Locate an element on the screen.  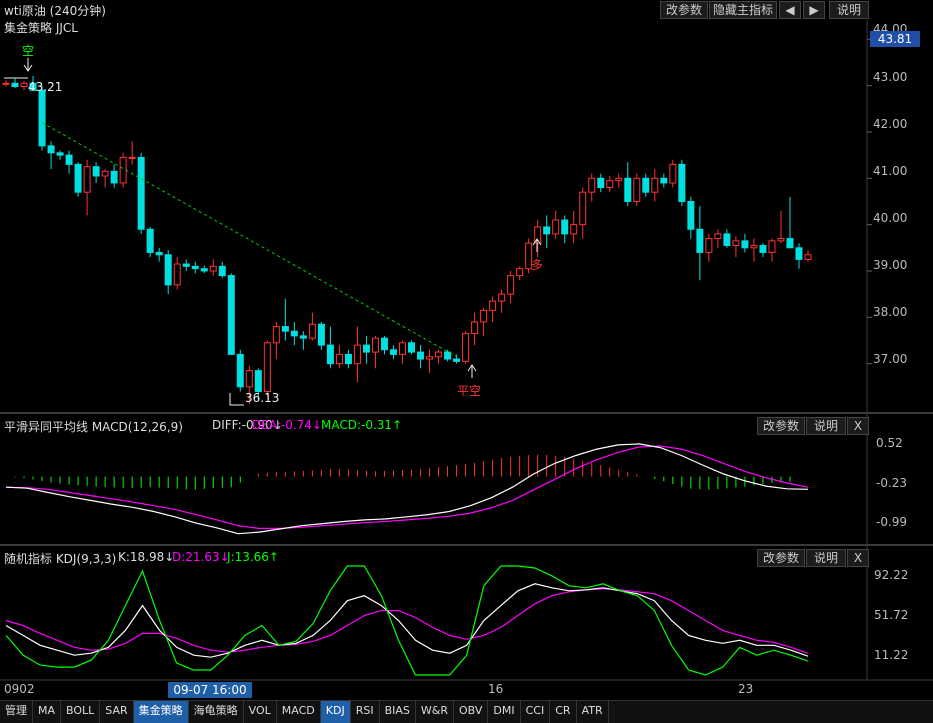
kdj-close-button: X is located at coordinates (858, 558).